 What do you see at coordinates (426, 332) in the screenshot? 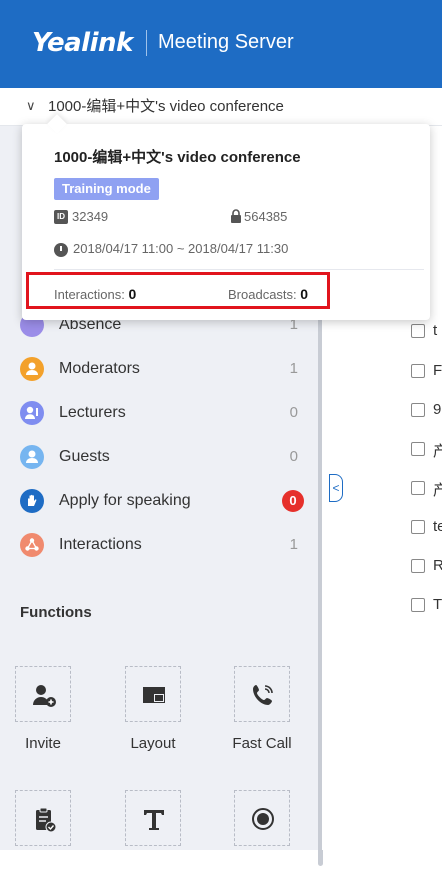
I see `list-item: t` at bounding box center [426, 332].